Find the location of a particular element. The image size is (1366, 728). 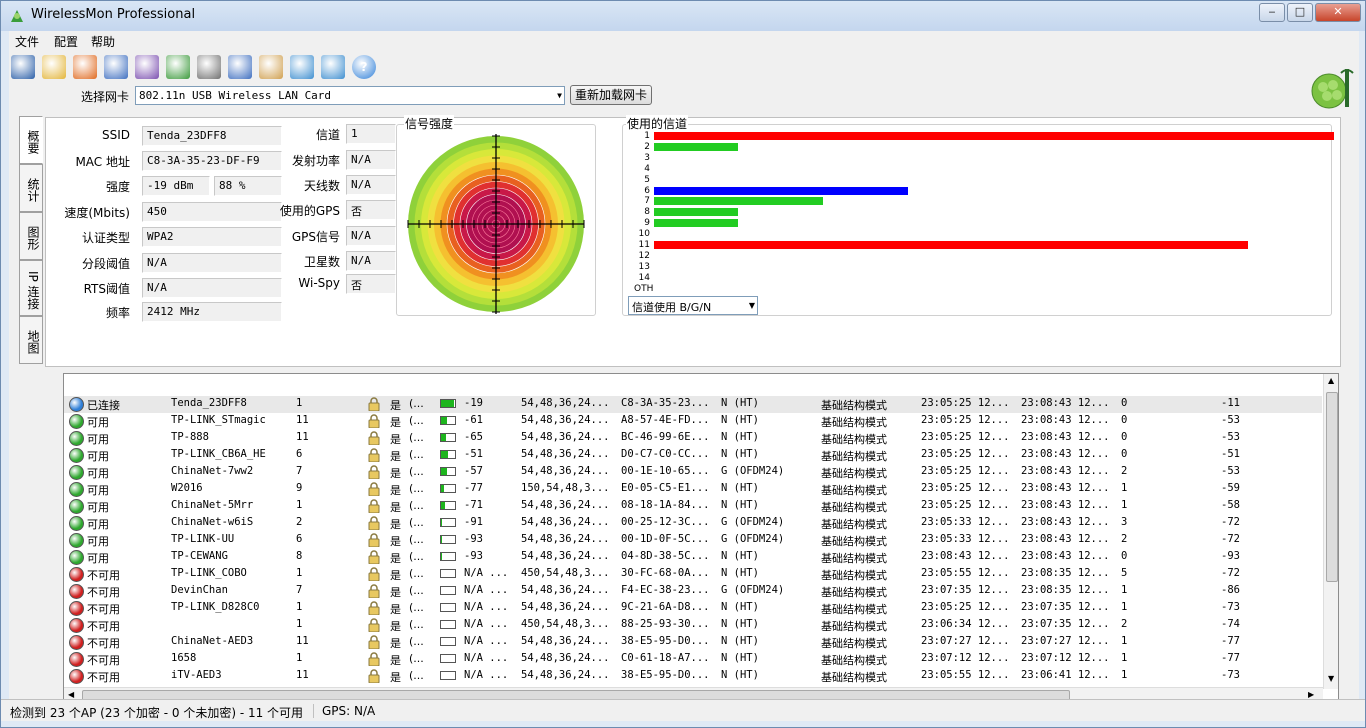

tab-summary: 概要 is located at coordinates (31, 140).